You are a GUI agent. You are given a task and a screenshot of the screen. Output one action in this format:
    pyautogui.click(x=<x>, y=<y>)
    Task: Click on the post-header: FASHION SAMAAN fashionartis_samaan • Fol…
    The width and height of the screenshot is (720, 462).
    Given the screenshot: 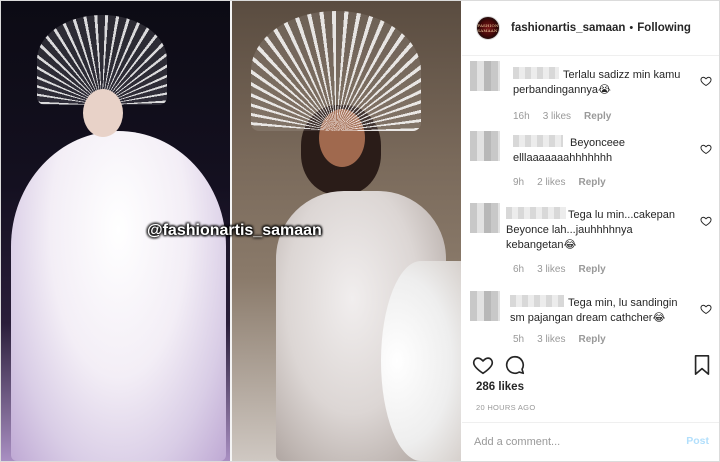 What is the action you would take?
    pyautogui.click(x=590, y=28)
    